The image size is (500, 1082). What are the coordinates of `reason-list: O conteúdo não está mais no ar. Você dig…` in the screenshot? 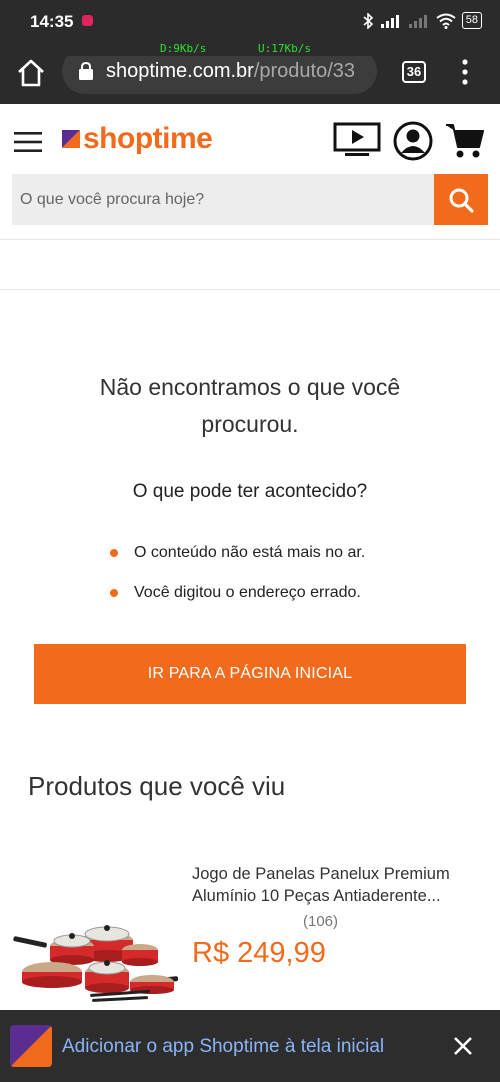 It's located at (237, 573).